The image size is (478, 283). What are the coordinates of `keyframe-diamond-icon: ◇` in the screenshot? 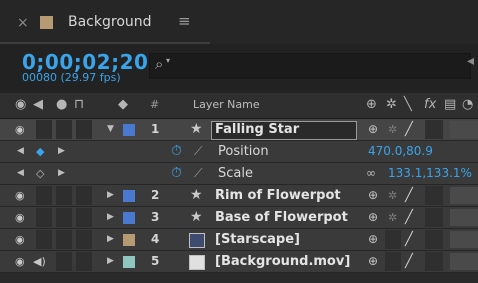 It's located at (40, 173).